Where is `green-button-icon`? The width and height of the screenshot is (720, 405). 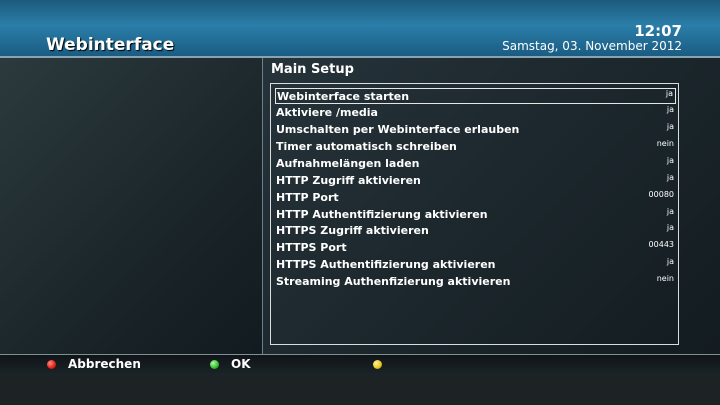 green-button-icon is located at coordinates (214, 364).